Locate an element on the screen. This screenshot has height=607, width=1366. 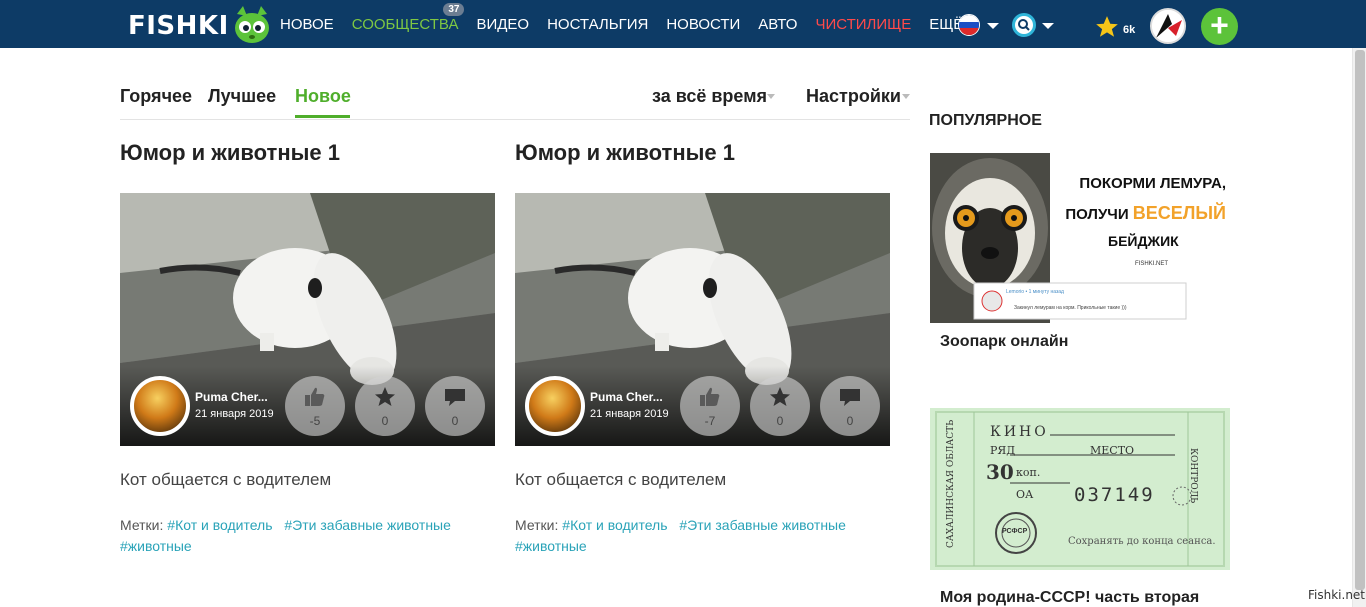
ticket-keep-text: Сохранять до конца сеанса. is located at coordinates (1142, 541).